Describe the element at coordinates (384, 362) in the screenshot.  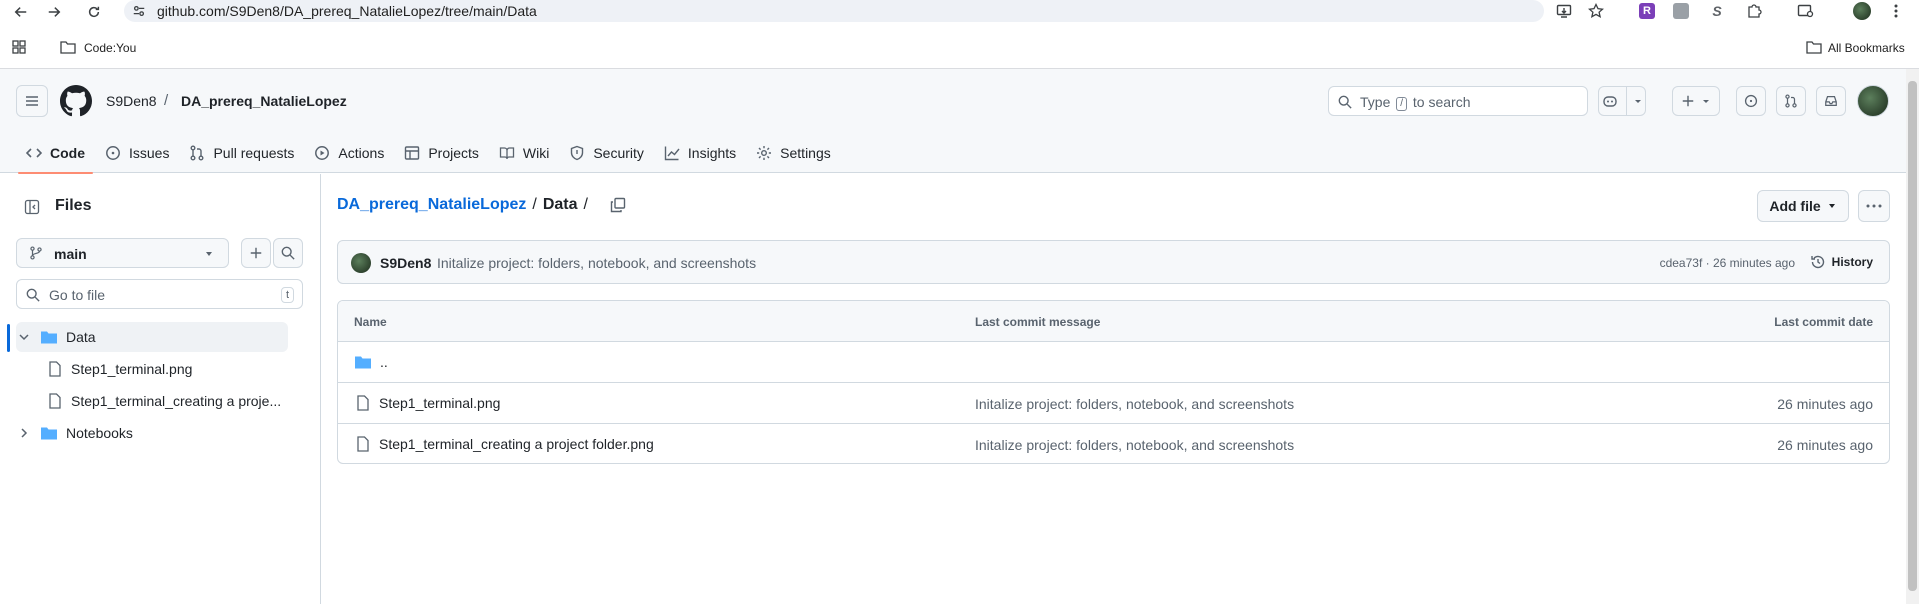
I see `parent-directory-link: ..` at that location.